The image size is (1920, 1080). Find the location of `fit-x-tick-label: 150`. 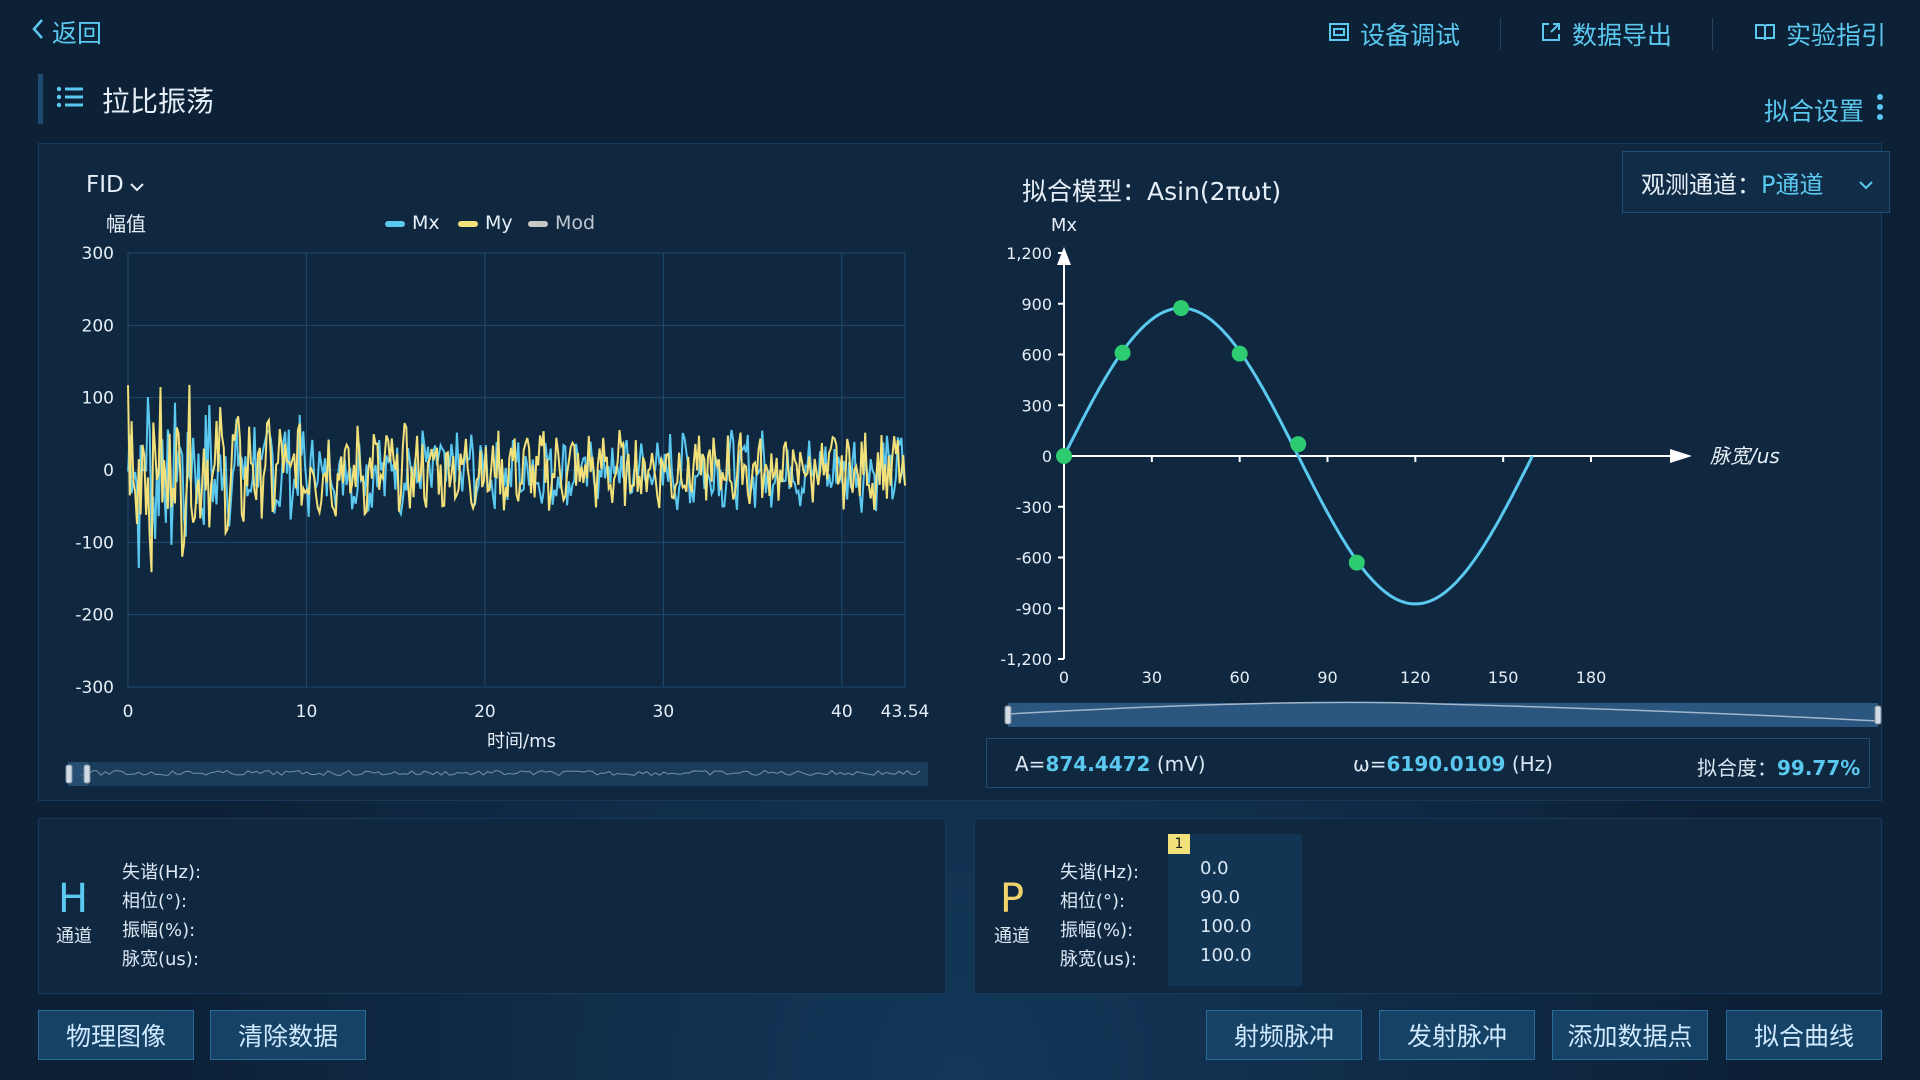

fit-x-tick-label: 150 is located at coordinates (1503, 677).